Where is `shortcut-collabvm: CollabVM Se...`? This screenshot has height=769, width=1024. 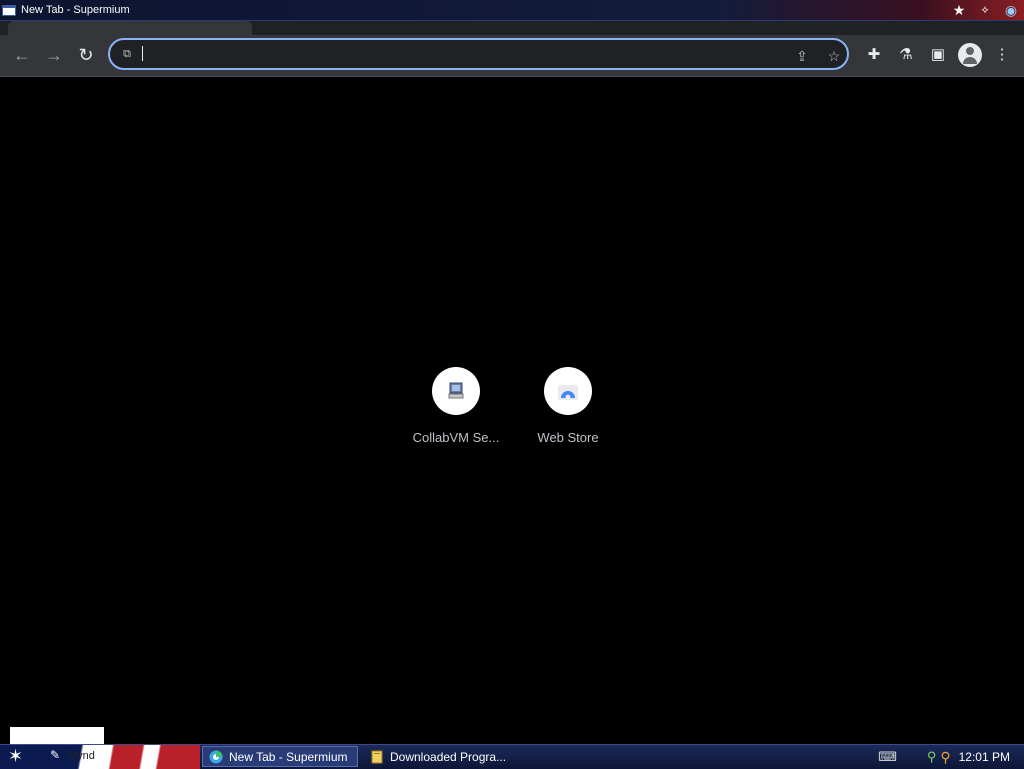 shortcut-collabvm: CollabVM Se... is located at coordinates (456, 406).